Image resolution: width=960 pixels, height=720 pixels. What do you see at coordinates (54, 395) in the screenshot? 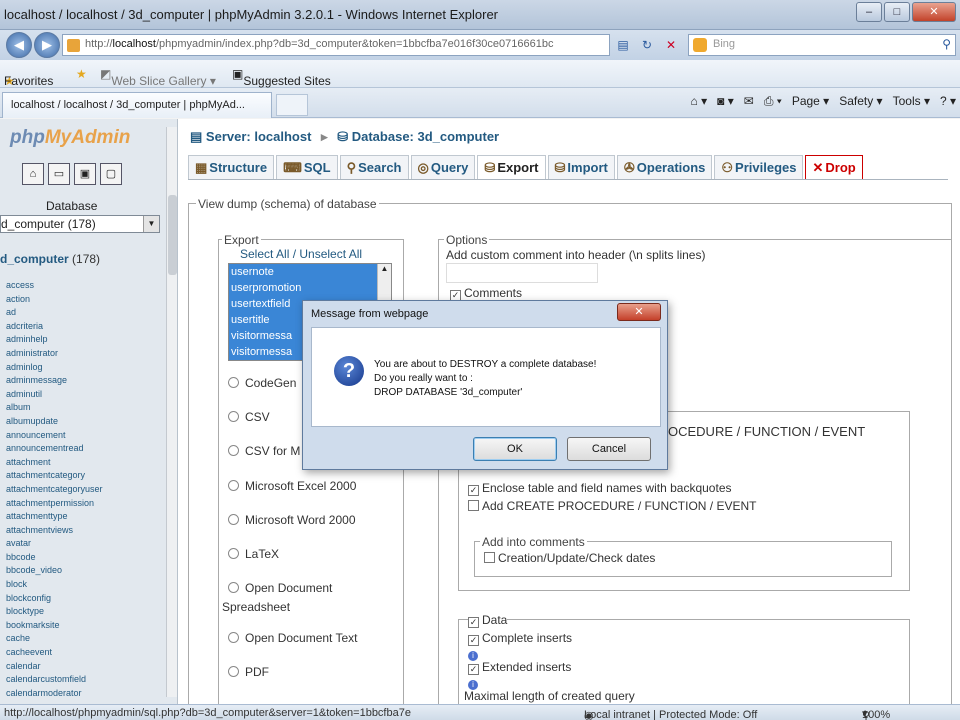
I see `table-list-item: adminutil` at bounding box center [54, 395].